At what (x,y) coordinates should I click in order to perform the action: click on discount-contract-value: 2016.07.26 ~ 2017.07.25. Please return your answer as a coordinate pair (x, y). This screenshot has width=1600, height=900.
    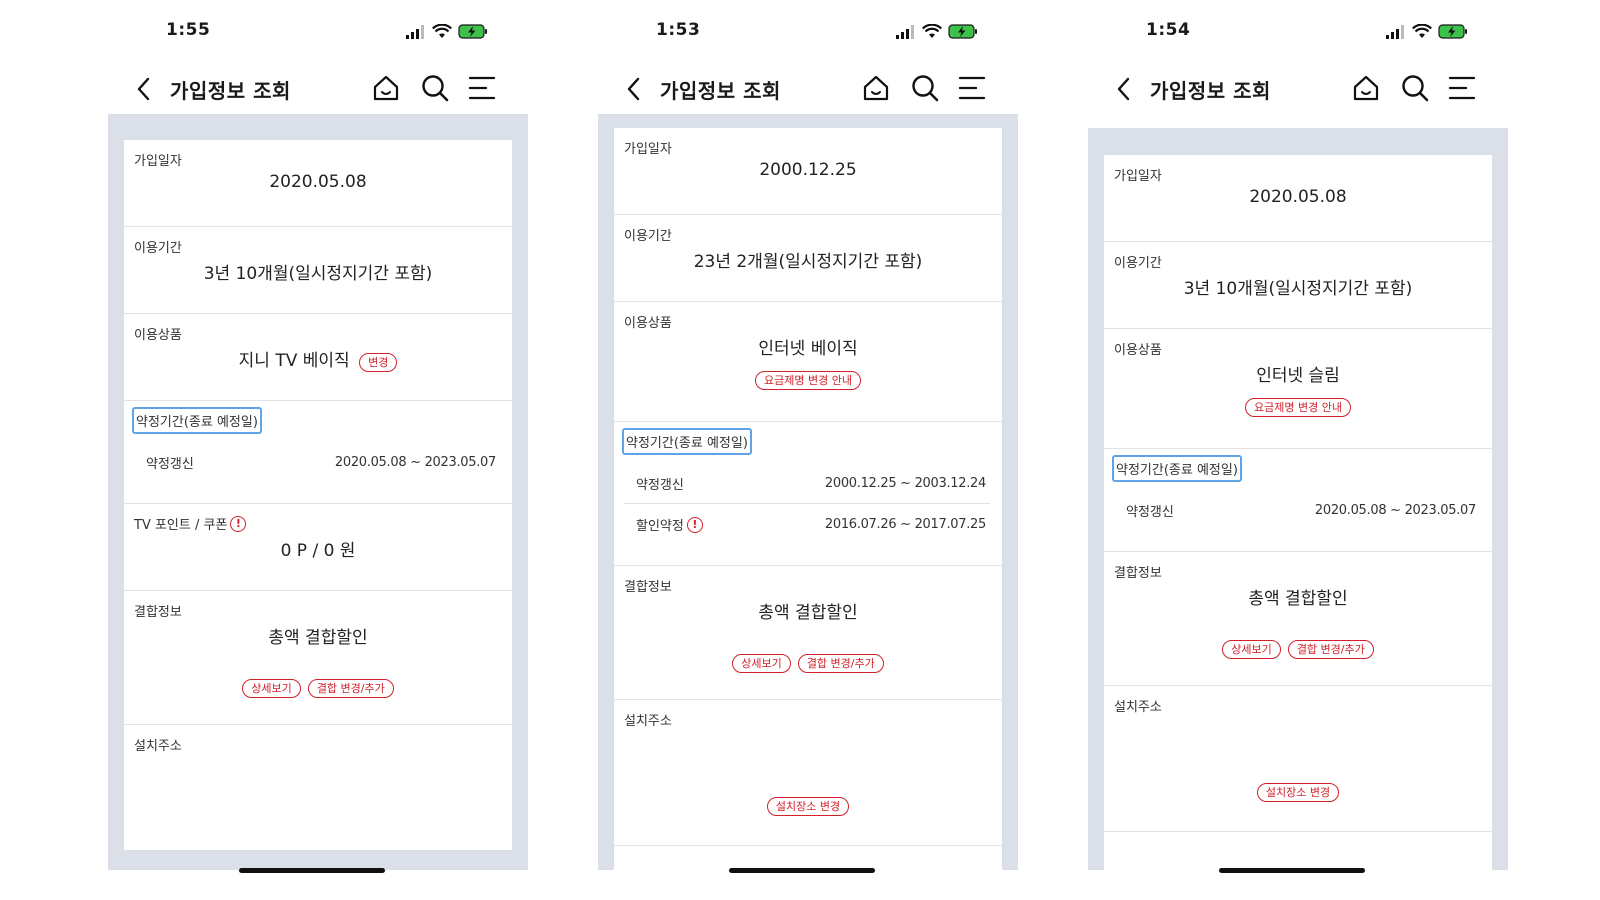
    Looking at the image, I should click on (905, 524).